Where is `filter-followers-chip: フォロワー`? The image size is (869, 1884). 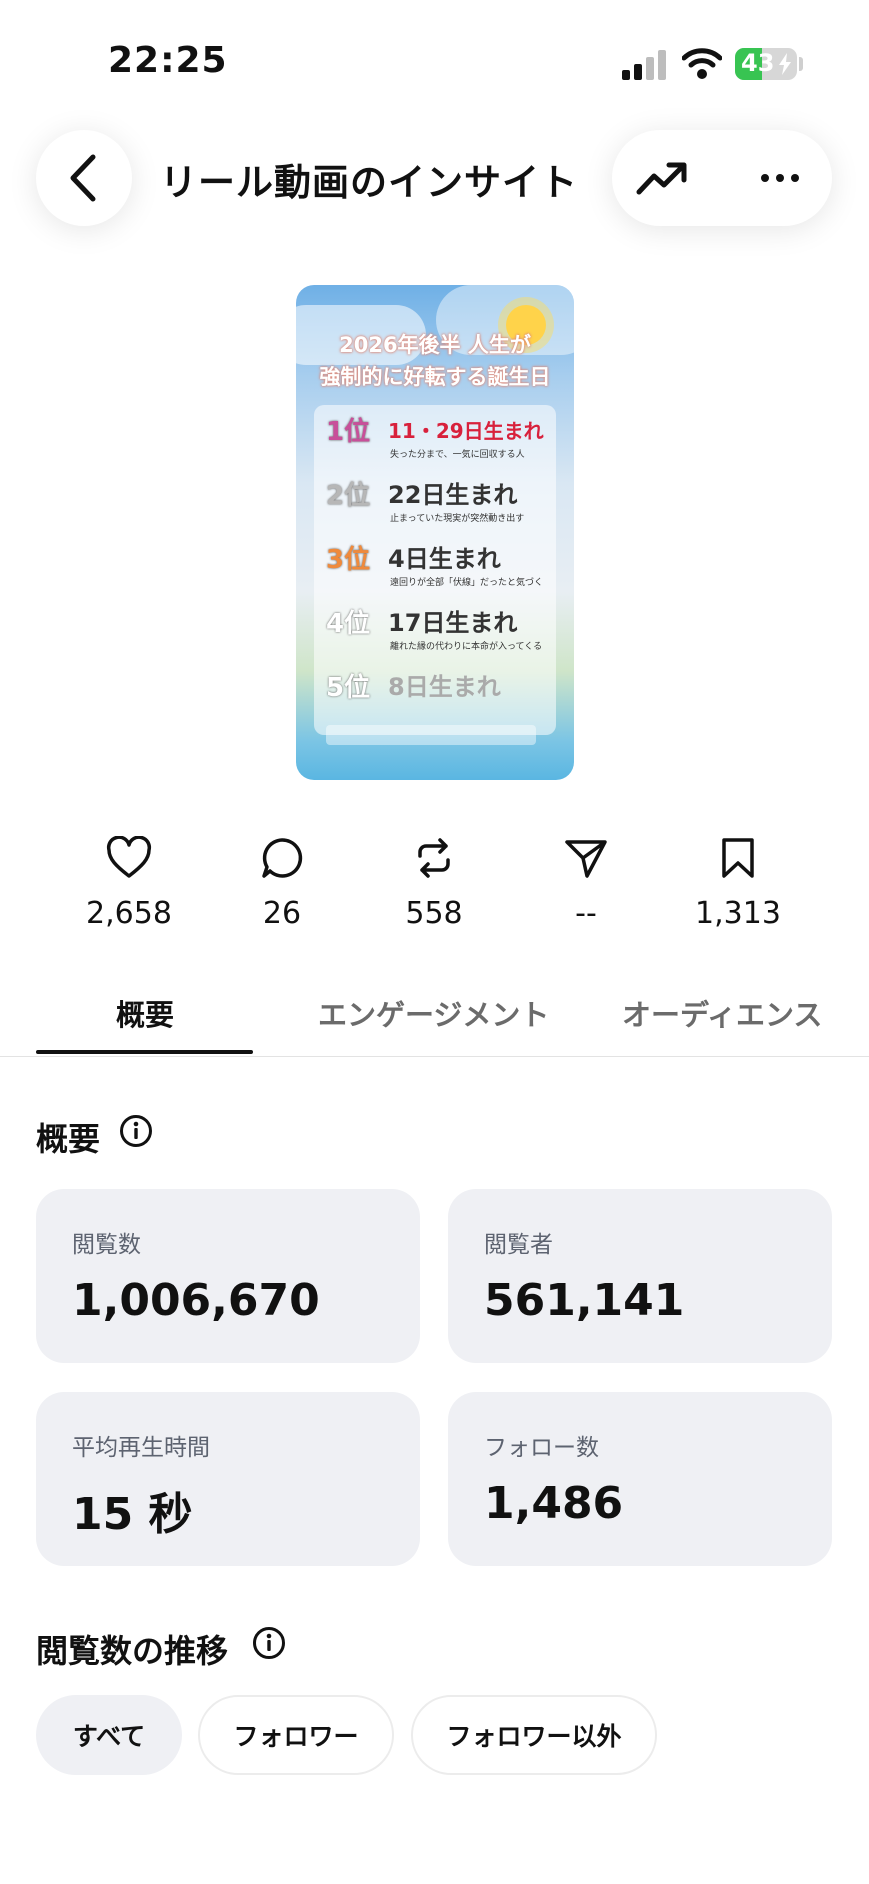 filter-followers-chip: フォロワー is located at coordinates (296, 1735).